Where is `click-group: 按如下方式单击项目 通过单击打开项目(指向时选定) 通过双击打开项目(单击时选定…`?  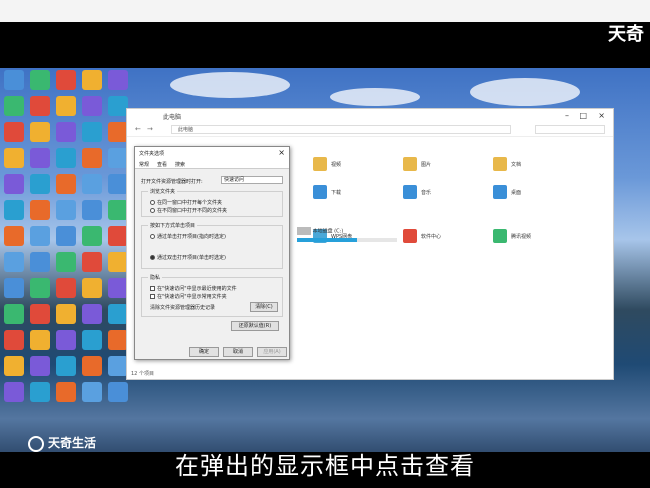
click-group: 按如下方式单击项目 通过单击打开项目(指向时选定) 通过双击打开项目(单击时选定… is located at coordinates (212, 245).